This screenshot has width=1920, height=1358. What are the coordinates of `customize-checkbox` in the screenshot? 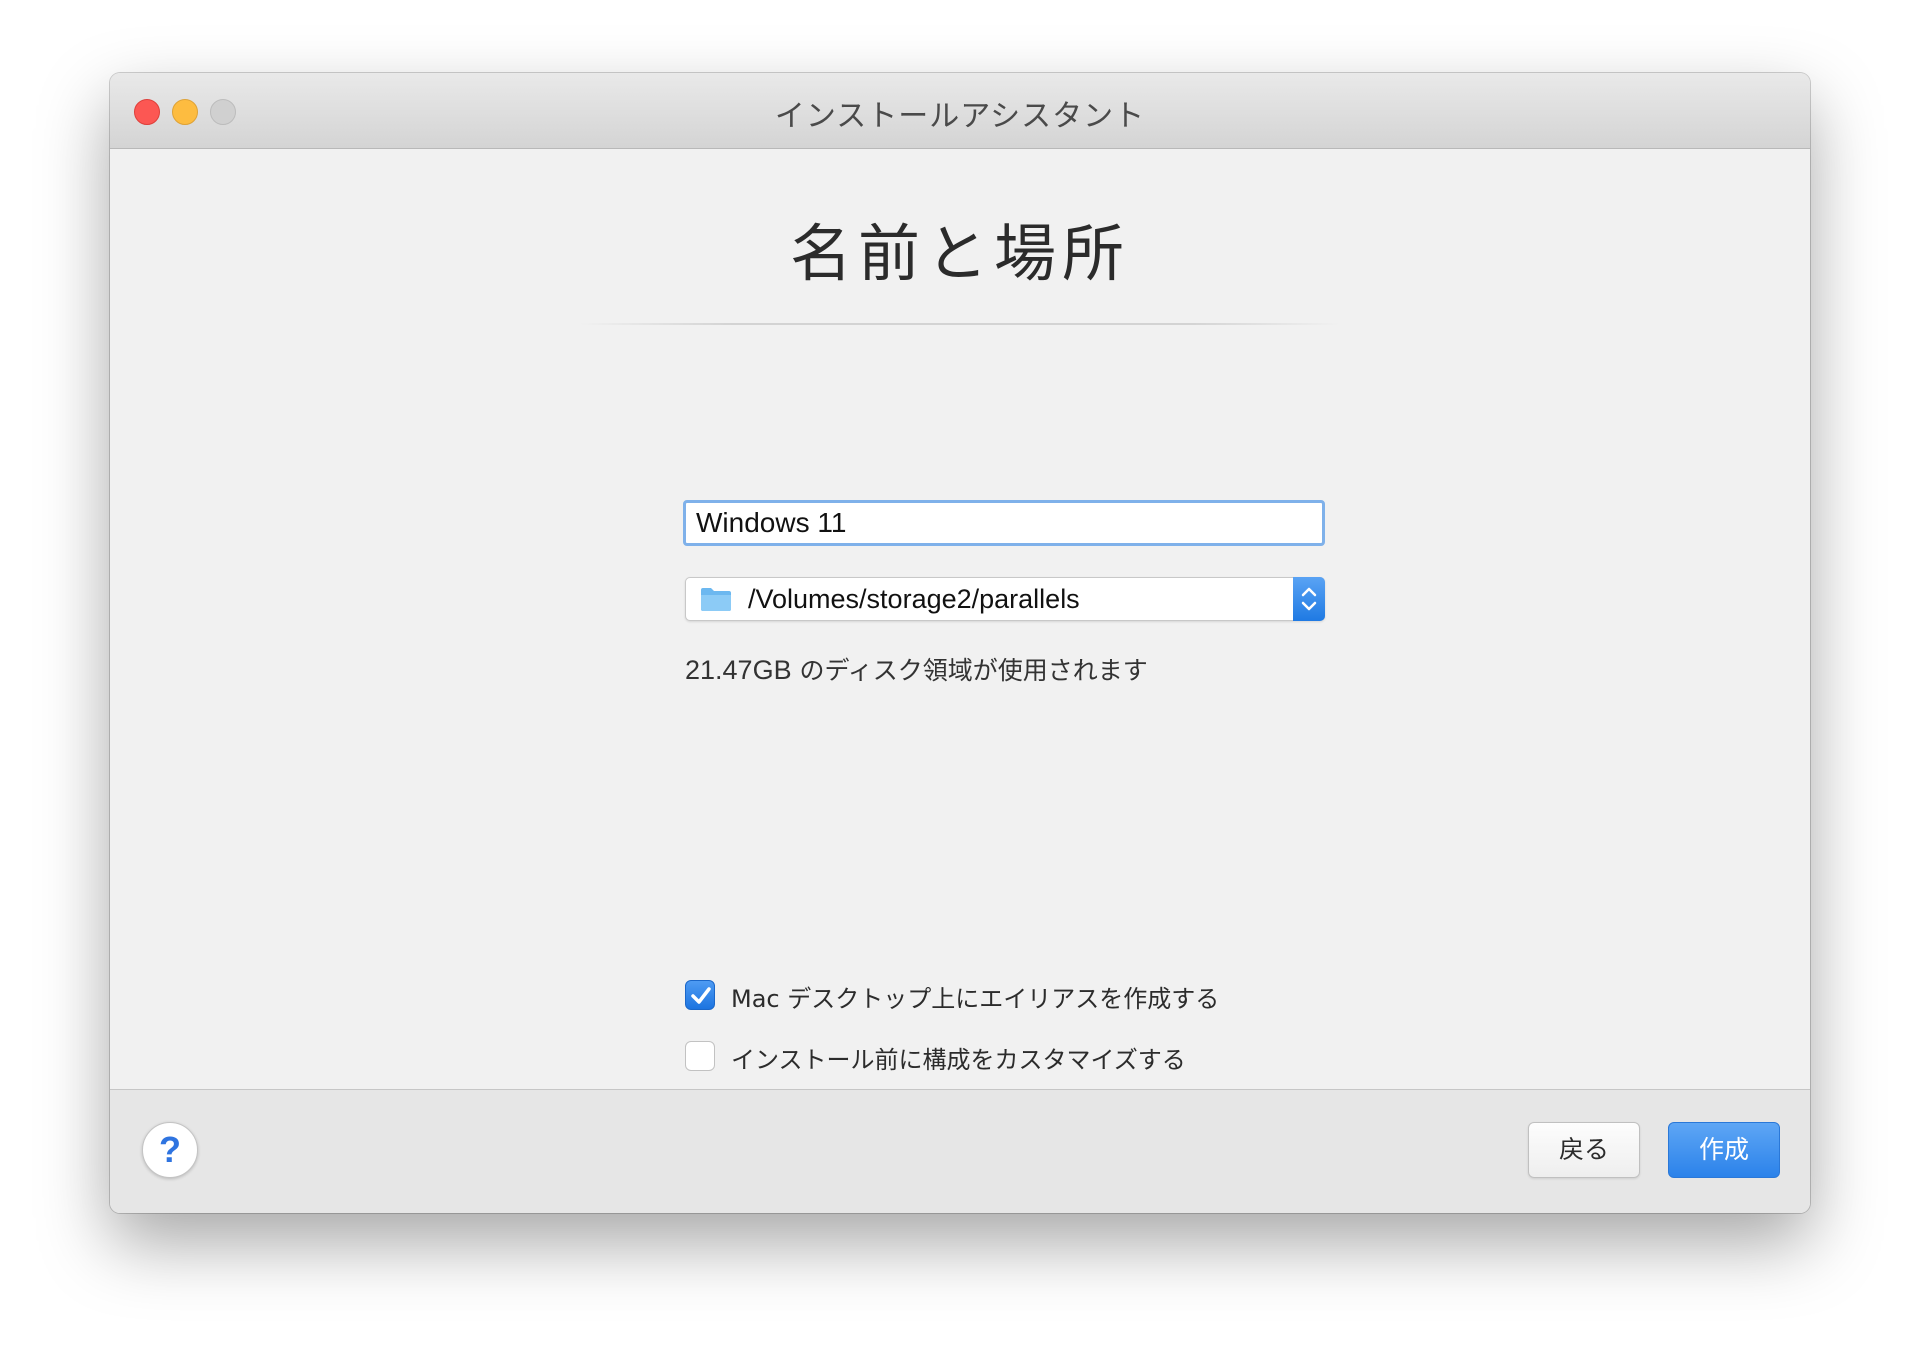 It's located at (700, 1056).